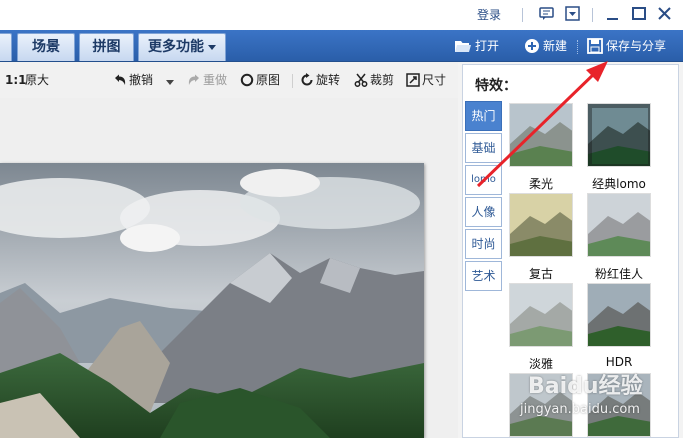 The width and height of the screenshot is (683, 438). I want to click on watermark-url: jingyan.baidu.com, so click(580, 409).